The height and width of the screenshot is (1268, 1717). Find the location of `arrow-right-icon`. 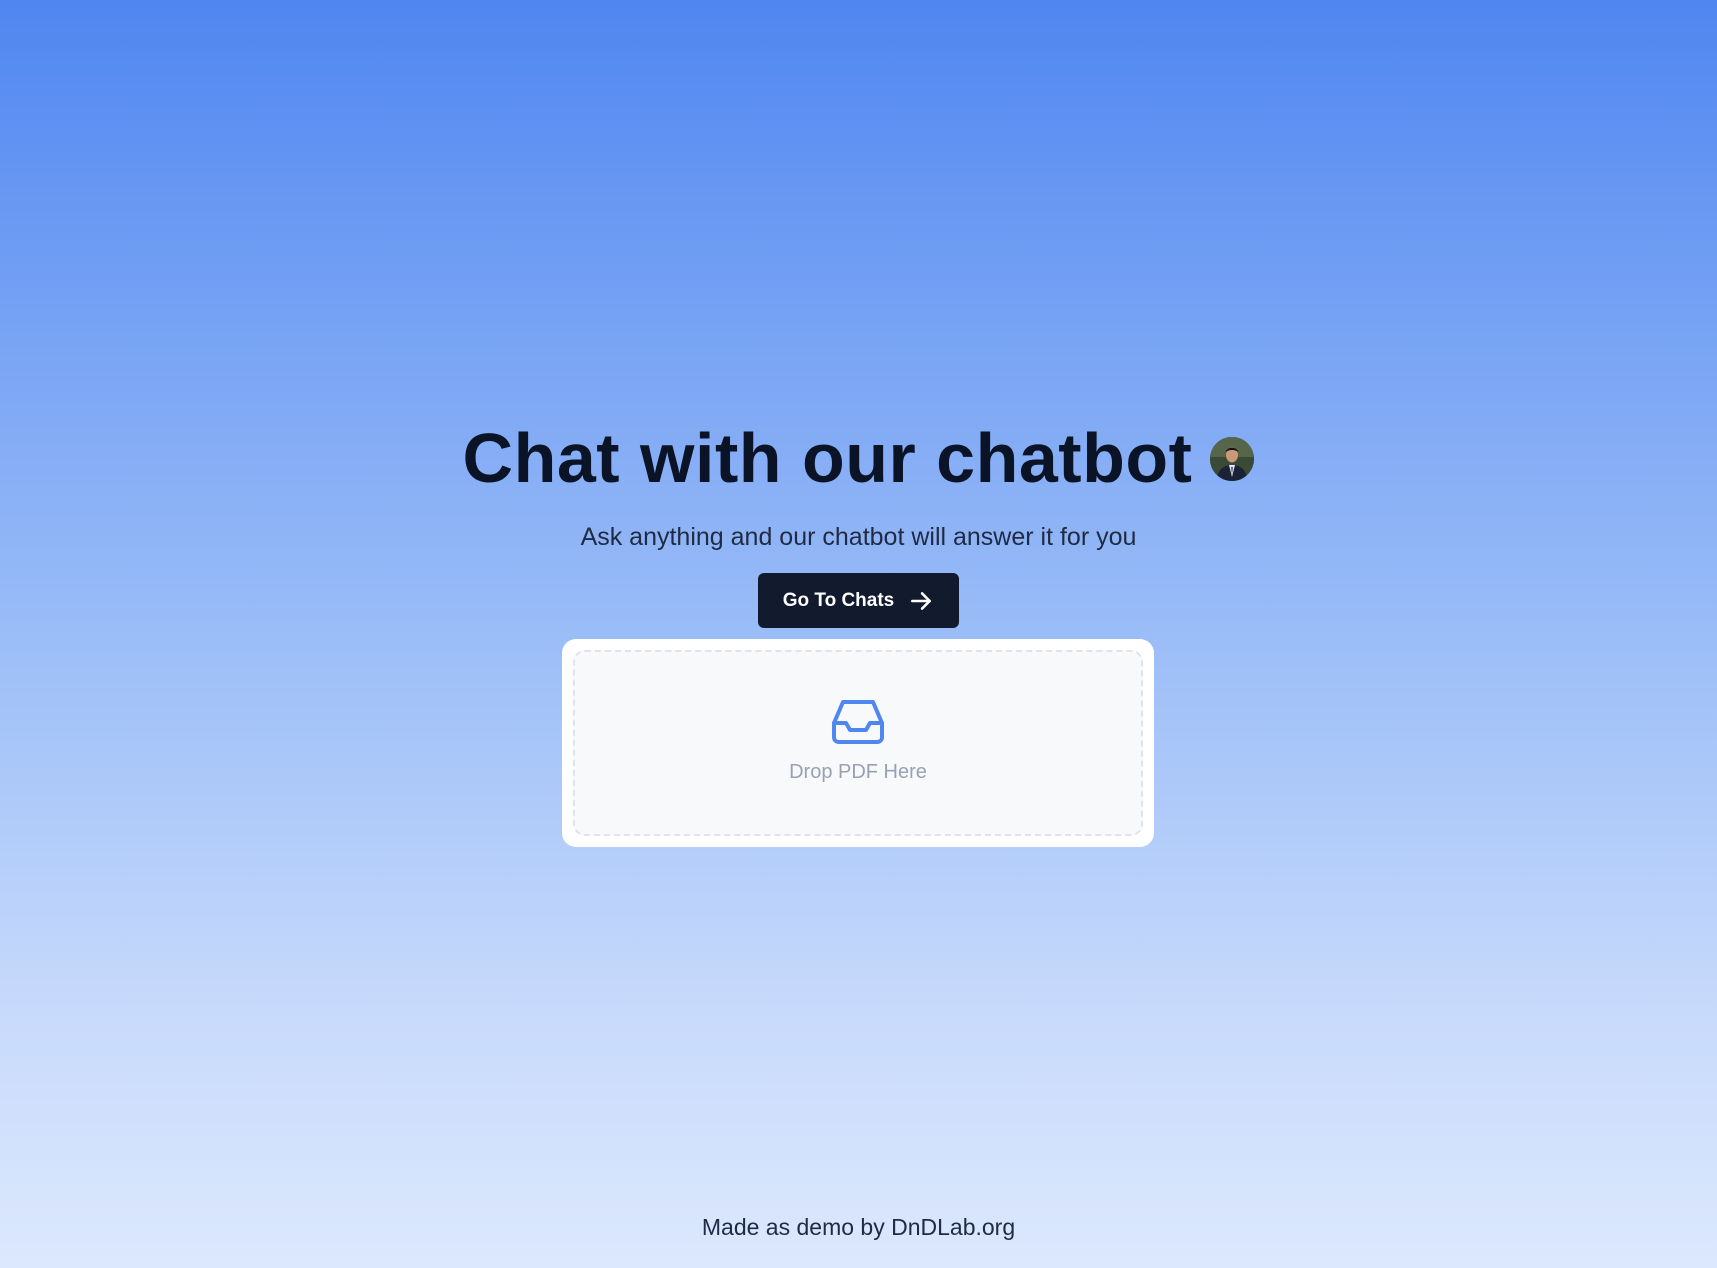

arrow-right-icon is located at coordinates (921, 601).